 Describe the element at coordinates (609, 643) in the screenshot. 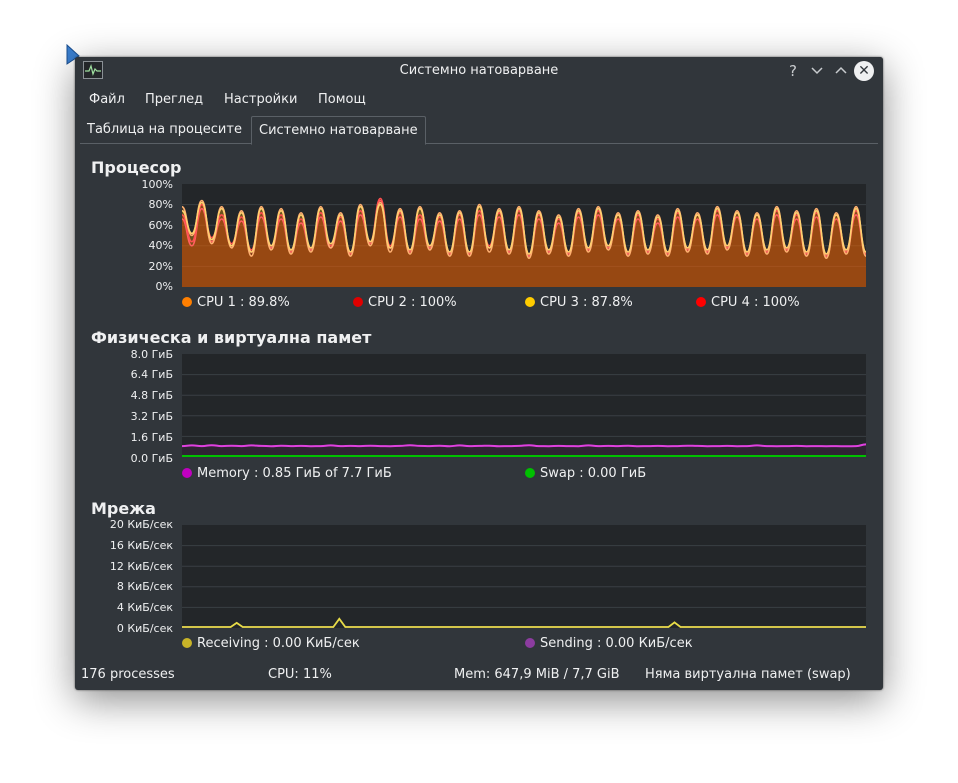

I see `legend-sending: Sending : 0.00 КиБ/сек` at that location.